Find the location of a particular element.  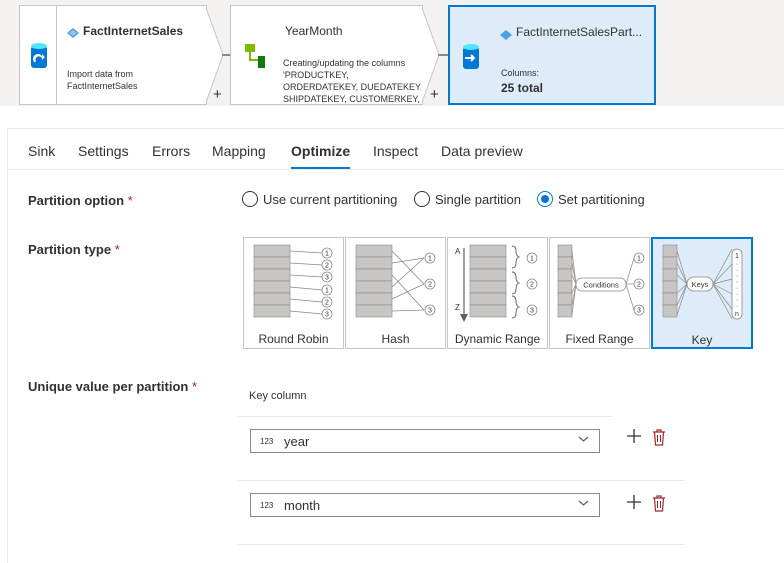

hash-diagram-icon: 1 2 3 is located at coordinates (395, 281).